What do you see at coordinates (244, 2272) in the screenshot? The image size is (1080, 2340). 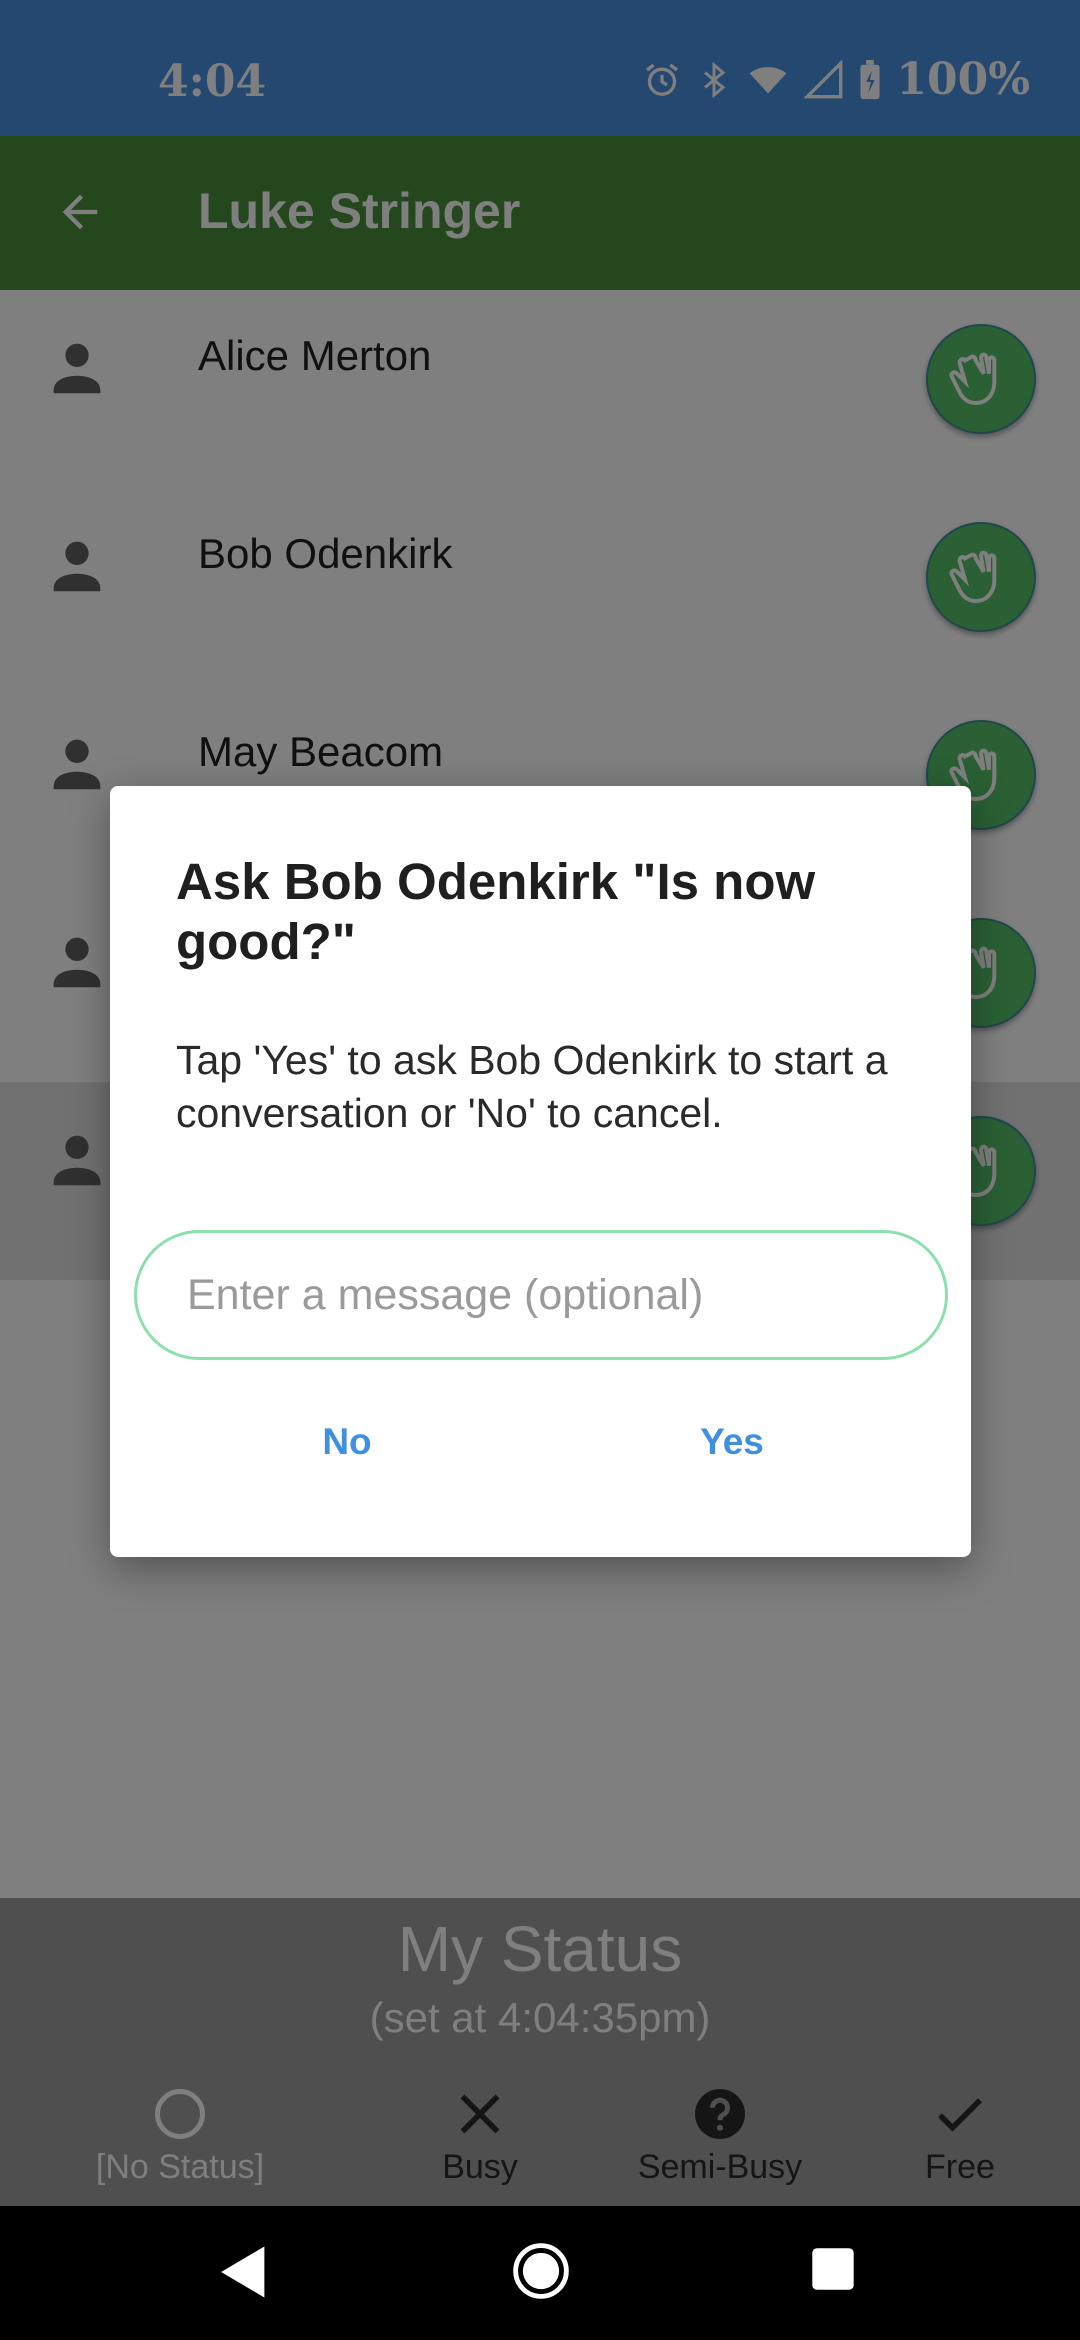 I see `nav-back-icon` at bounding box center [244, 2272].